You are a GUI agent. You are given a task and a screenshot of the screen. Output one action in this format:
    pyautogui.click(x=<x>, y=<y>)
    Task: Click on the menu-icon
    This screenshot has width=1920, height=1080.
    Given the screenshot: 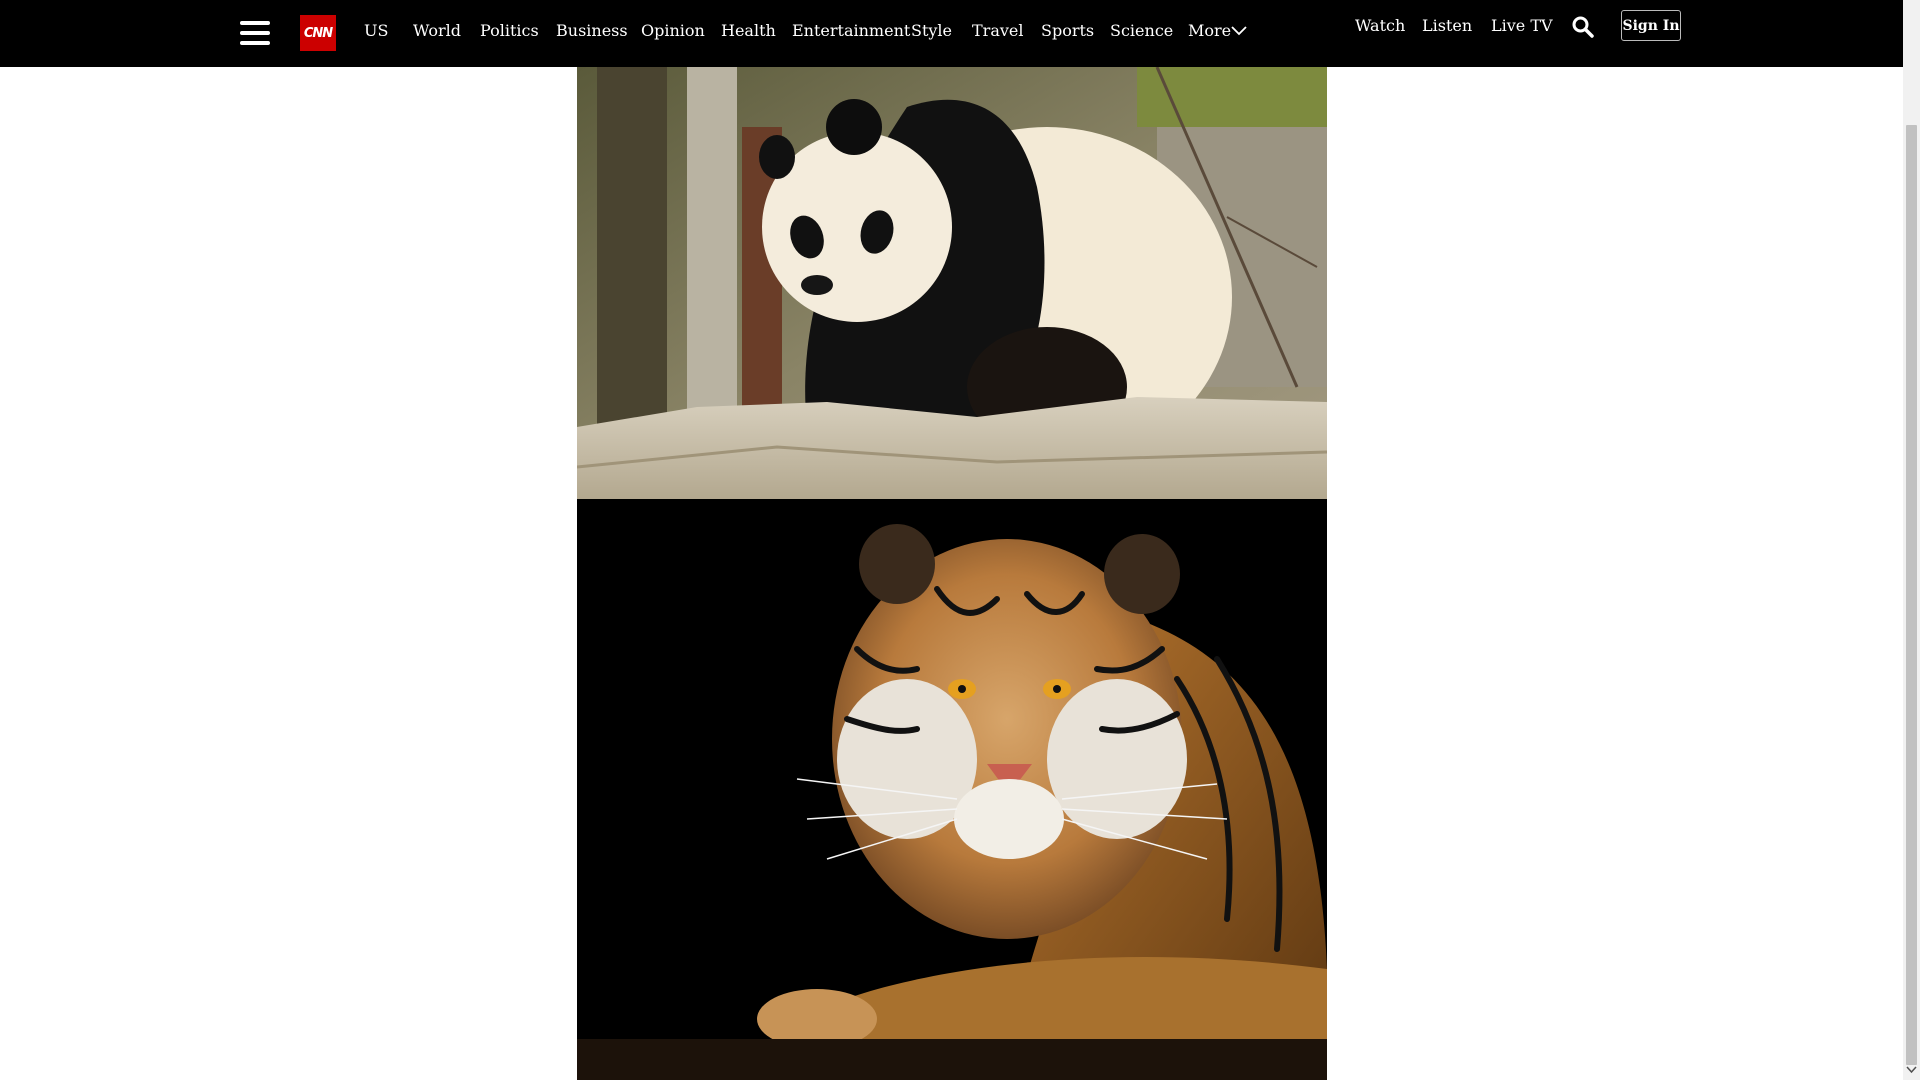 What is the action you would take?
    pyautogui.click(x=255, y=33)
    